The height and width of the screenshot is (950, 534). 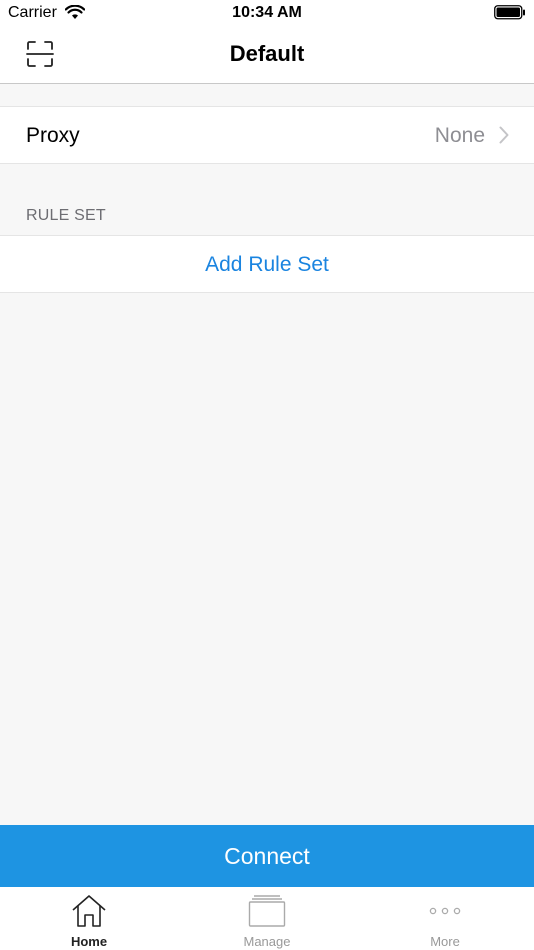 I want to click on home-icon, so click(x=89, y=913).